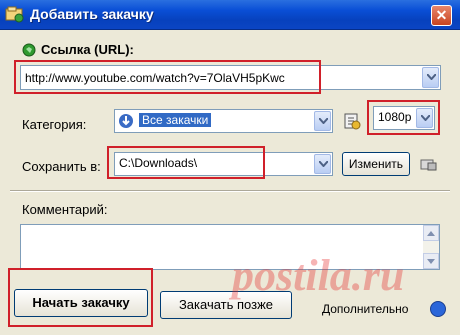 The height and width of the screenshot is (335, 460). Describe the element at coordinates (230, 15) in the screenshot. I see `title-bar: Добавить закачку ✕` at that location.